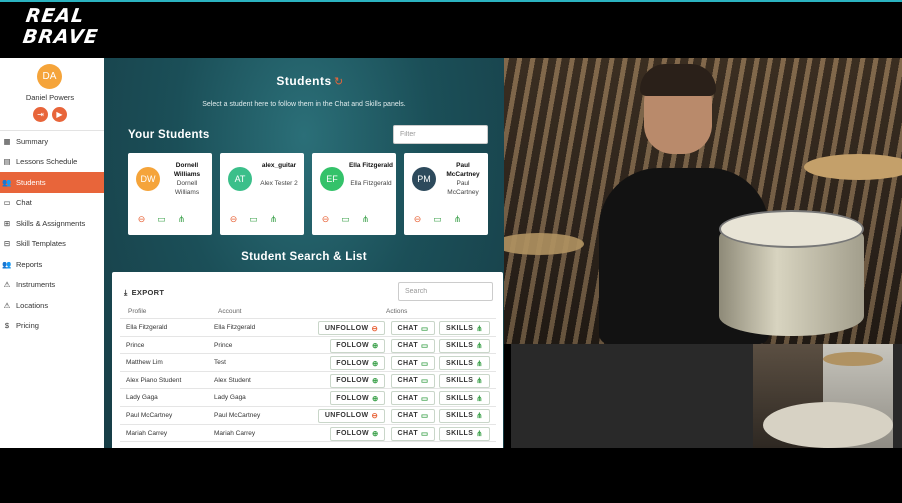  What do you see at coordinates (338, 81) in the screenshot?
I see `refresh-icon: ↻` at bounding box center [338, 81].